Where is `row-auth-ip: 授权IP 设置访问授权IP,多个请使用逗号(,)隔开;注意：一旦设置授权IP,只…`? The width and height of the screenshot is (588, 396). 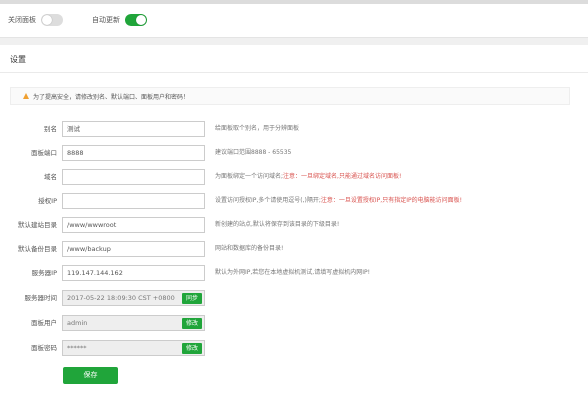
row-auth-ip: 授权IP 设置访问授权IP,多个请使用逗号(,)隔开;注意：一旦设置授权IP,只… is located at coordinates (294, 201).